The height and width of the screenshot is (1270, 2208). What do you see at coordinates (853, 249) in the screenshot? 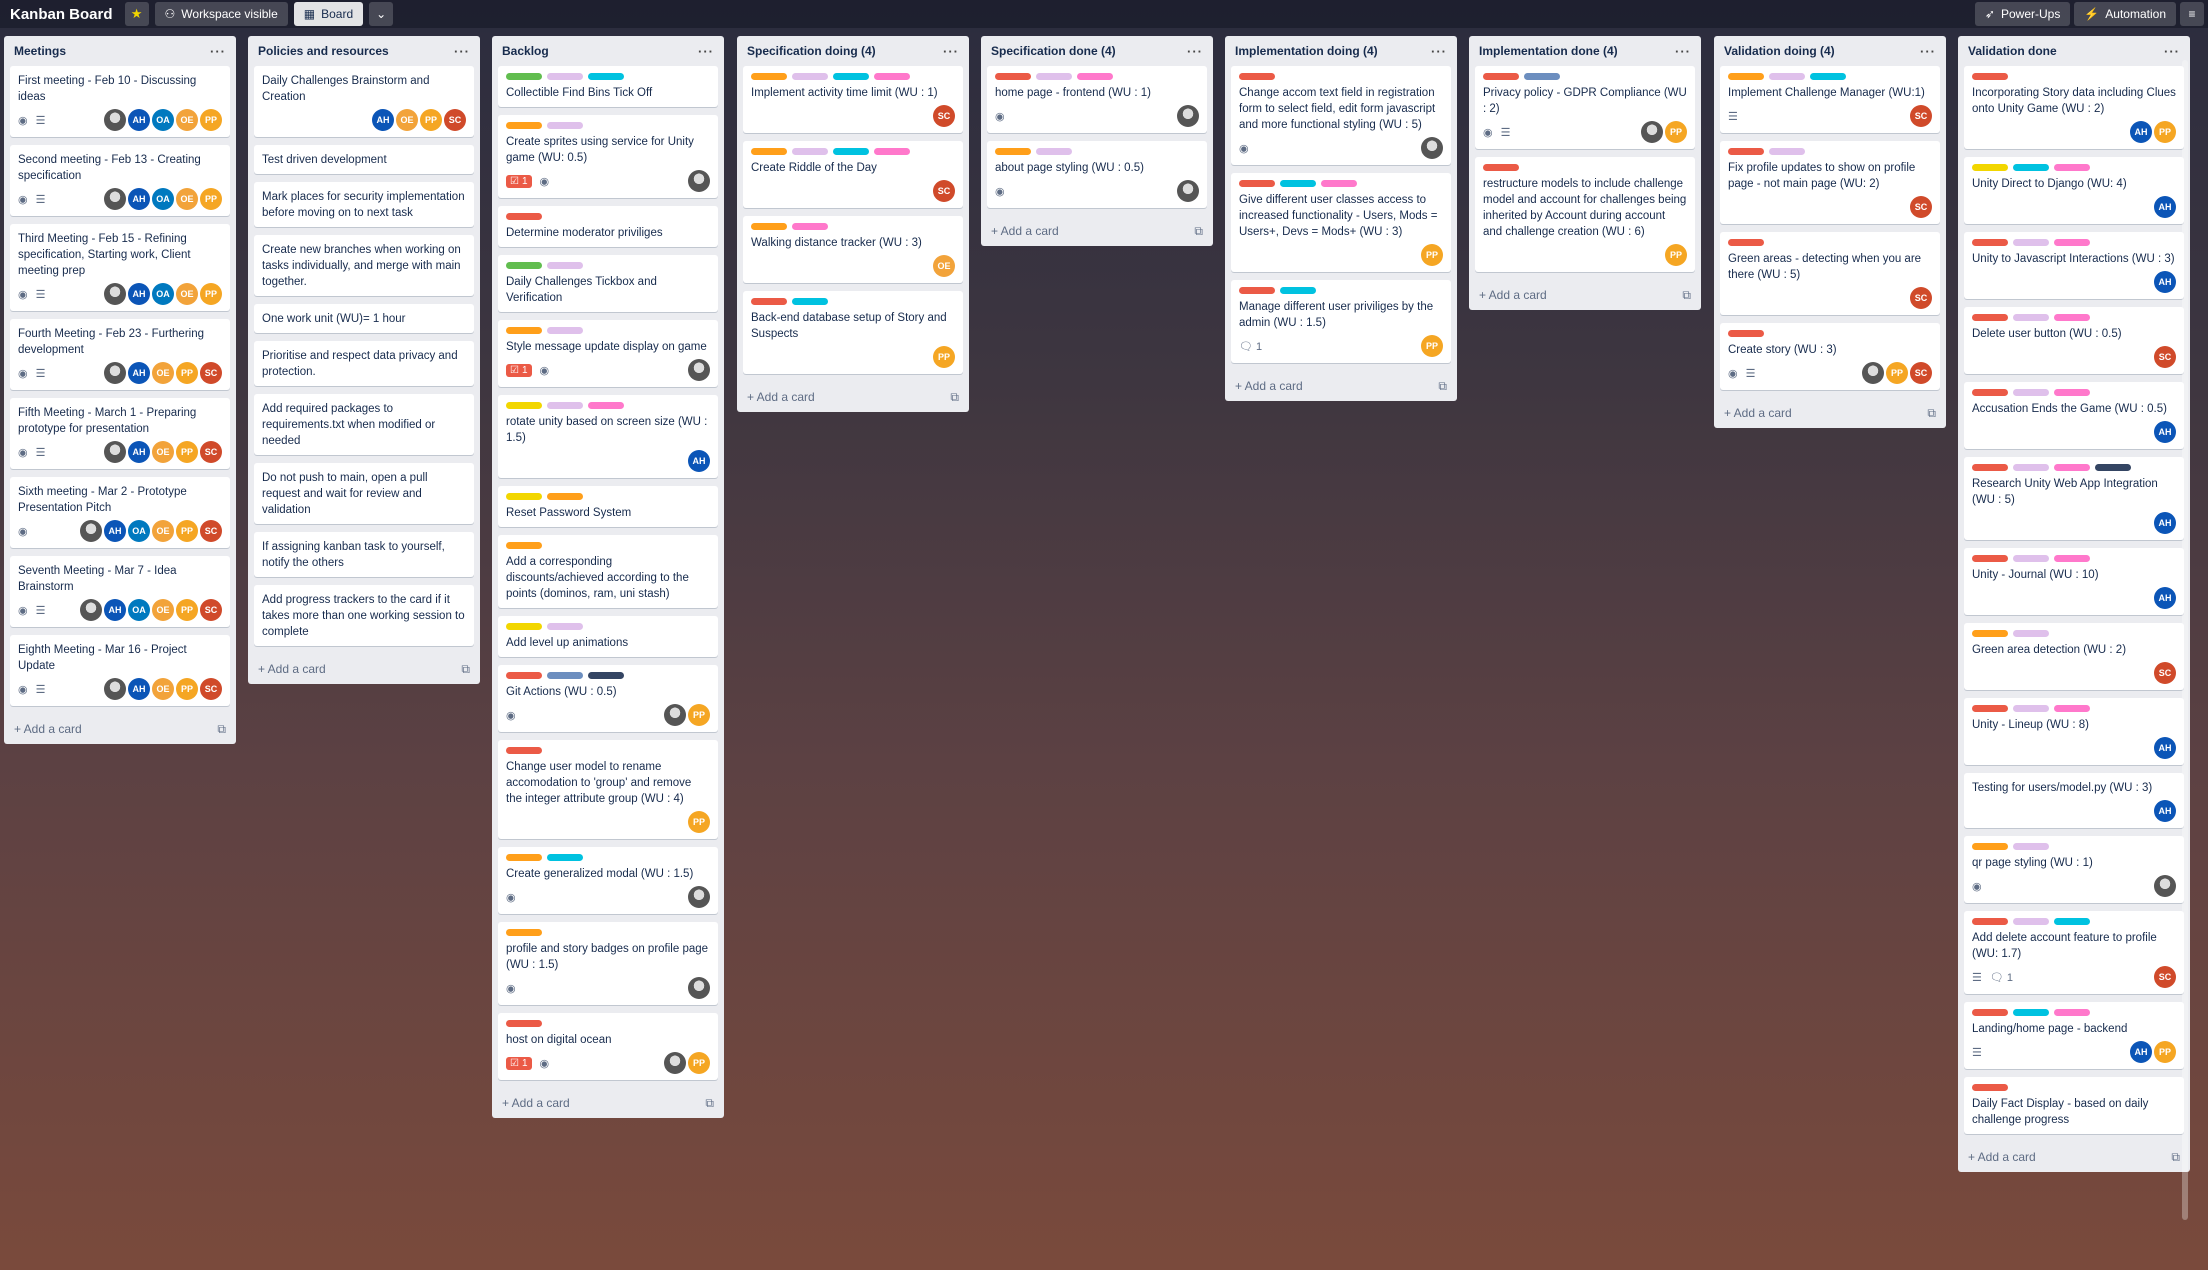
I see `card: Walking distance tracker (WU : 3) OE` at bounding box center [853, 249].